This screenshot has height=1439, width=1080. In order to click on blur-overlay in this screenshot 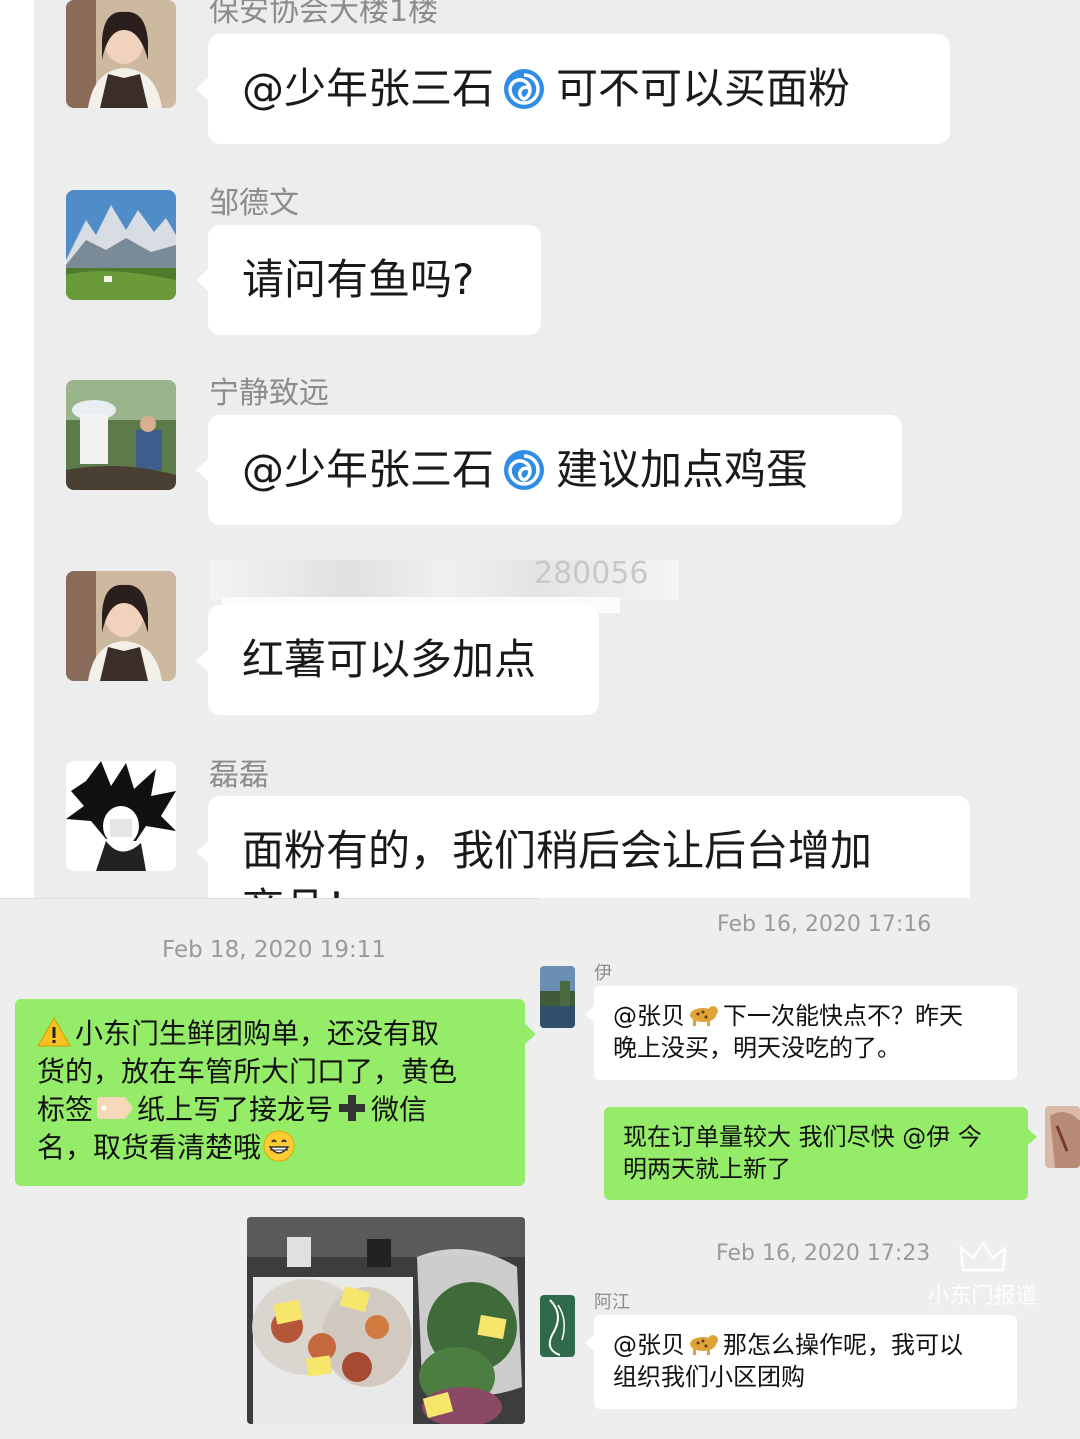, I will do `click(530, 14)`.